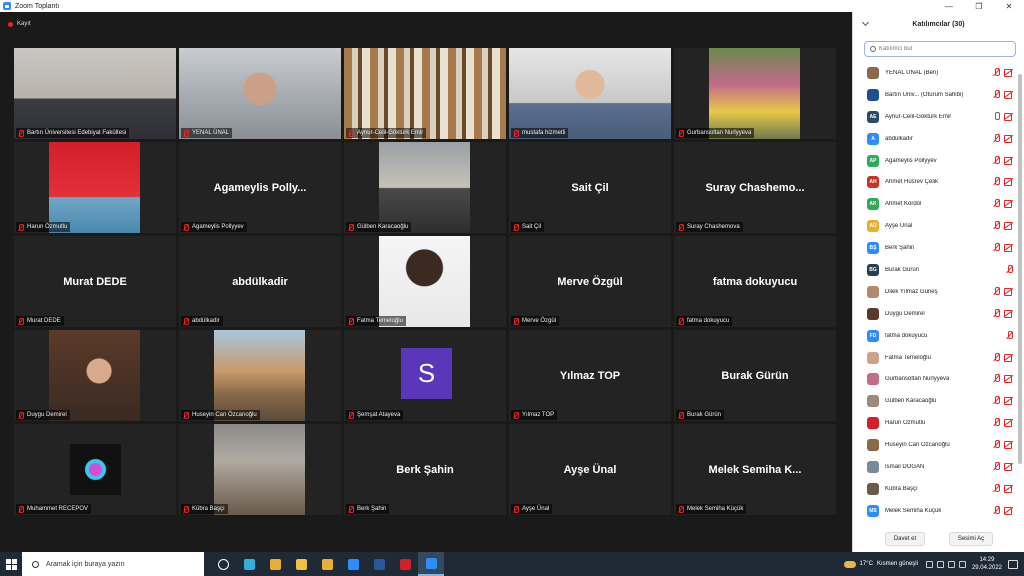 The width and height of the screenshot is (1024, 576). What do you see at coordinates (996, 116) in the screenshot?
I see `mic-icon` at bounding box center [996, 116].